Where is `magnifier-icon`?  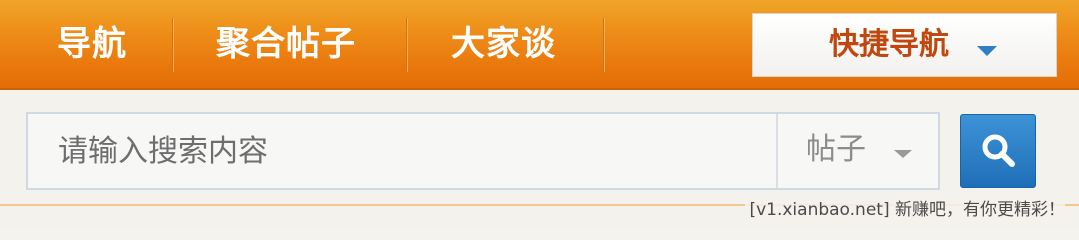 magnifier-icon is located at coordinates (998, 150).